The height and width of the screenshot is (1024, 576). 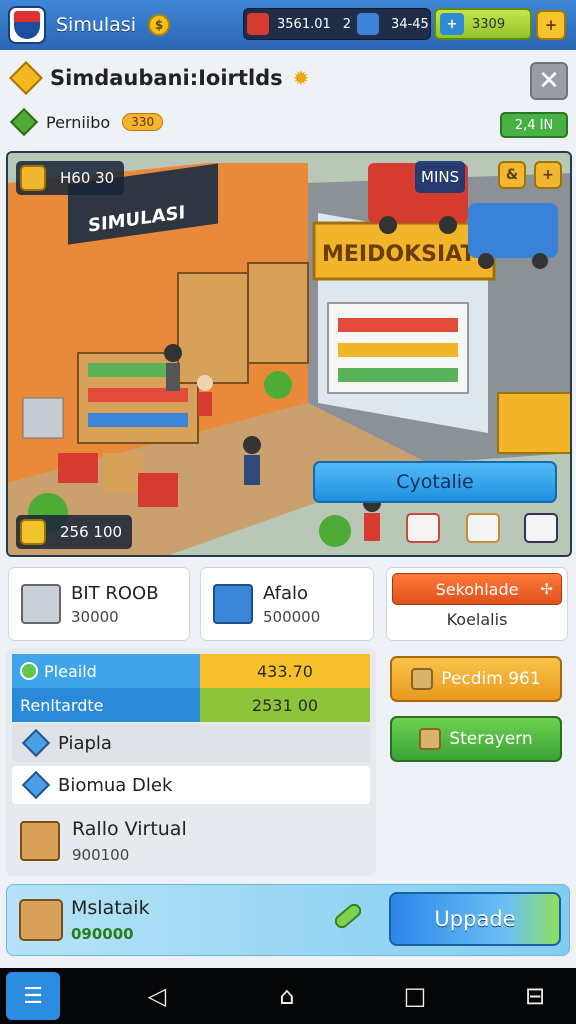 I want to click on scene-top-right-label: MINS, so click(x=440, y=177).